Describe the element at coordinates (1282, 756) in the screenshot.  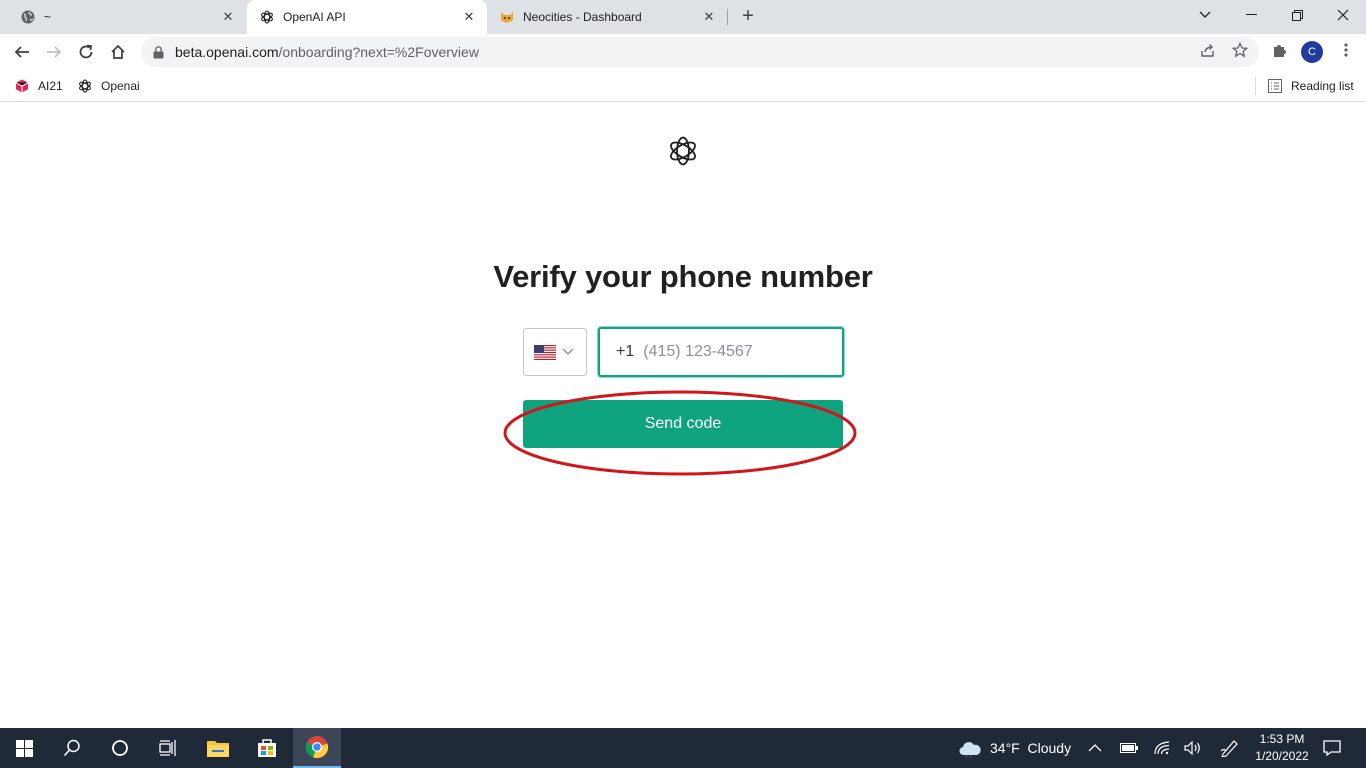
I see `clock-date: 1/20/2022` at that location.